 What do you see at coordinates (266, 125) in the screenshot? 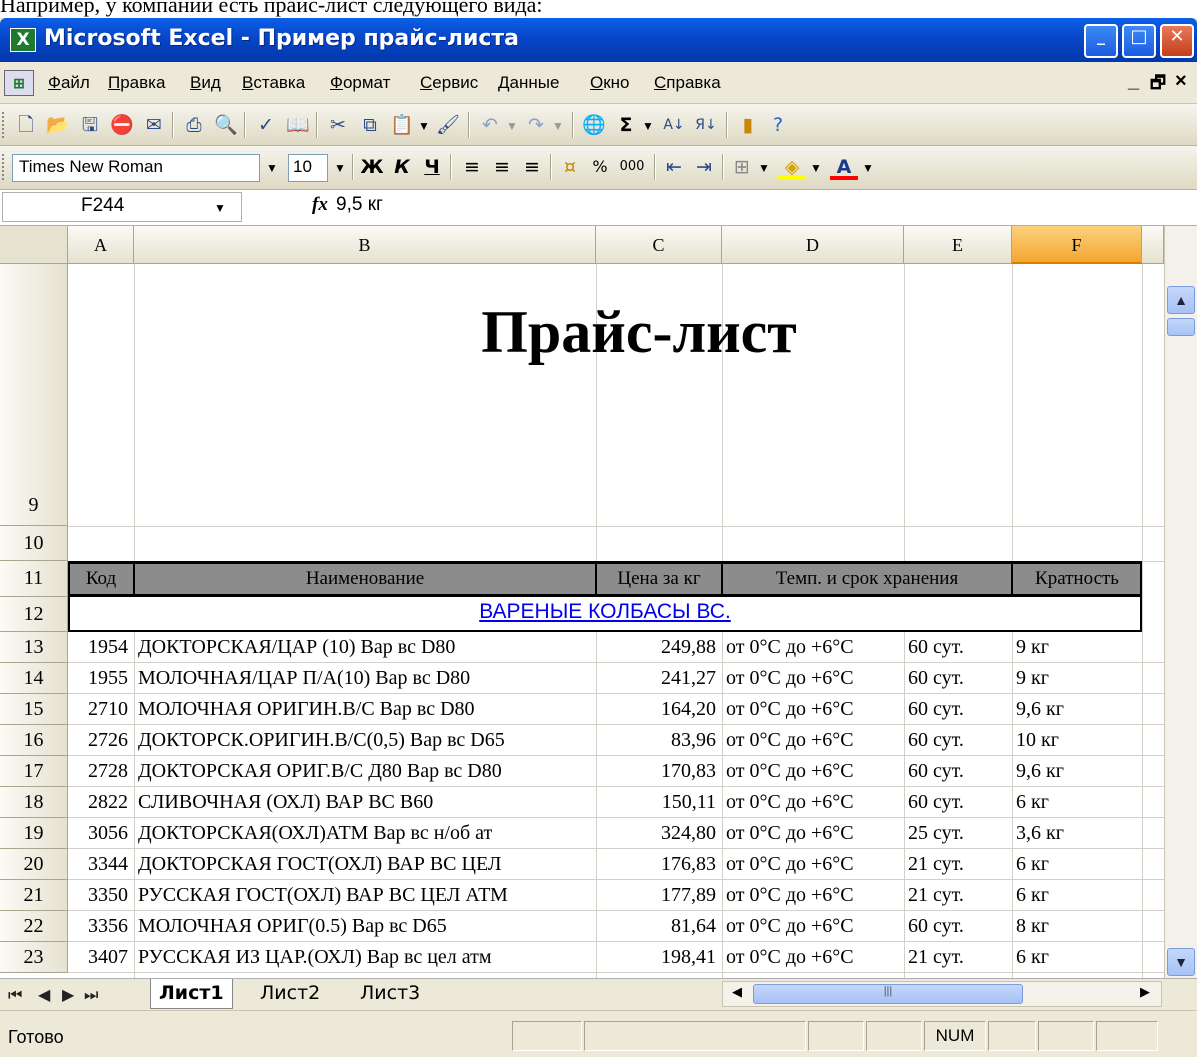
I see `spelling-icon: ✓` at bounding box center [266, 125].